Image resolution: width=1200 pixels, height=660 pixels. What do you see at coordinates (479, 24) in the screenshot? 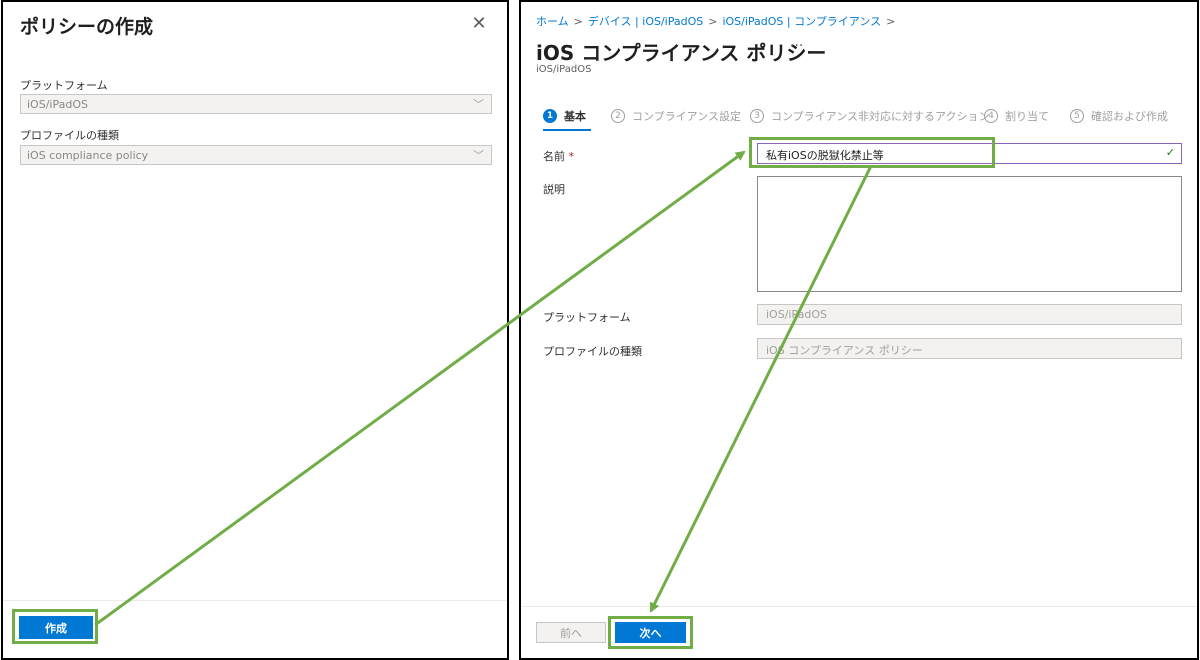
I see `close-icon: ✕` at bounding box center [479, 24].